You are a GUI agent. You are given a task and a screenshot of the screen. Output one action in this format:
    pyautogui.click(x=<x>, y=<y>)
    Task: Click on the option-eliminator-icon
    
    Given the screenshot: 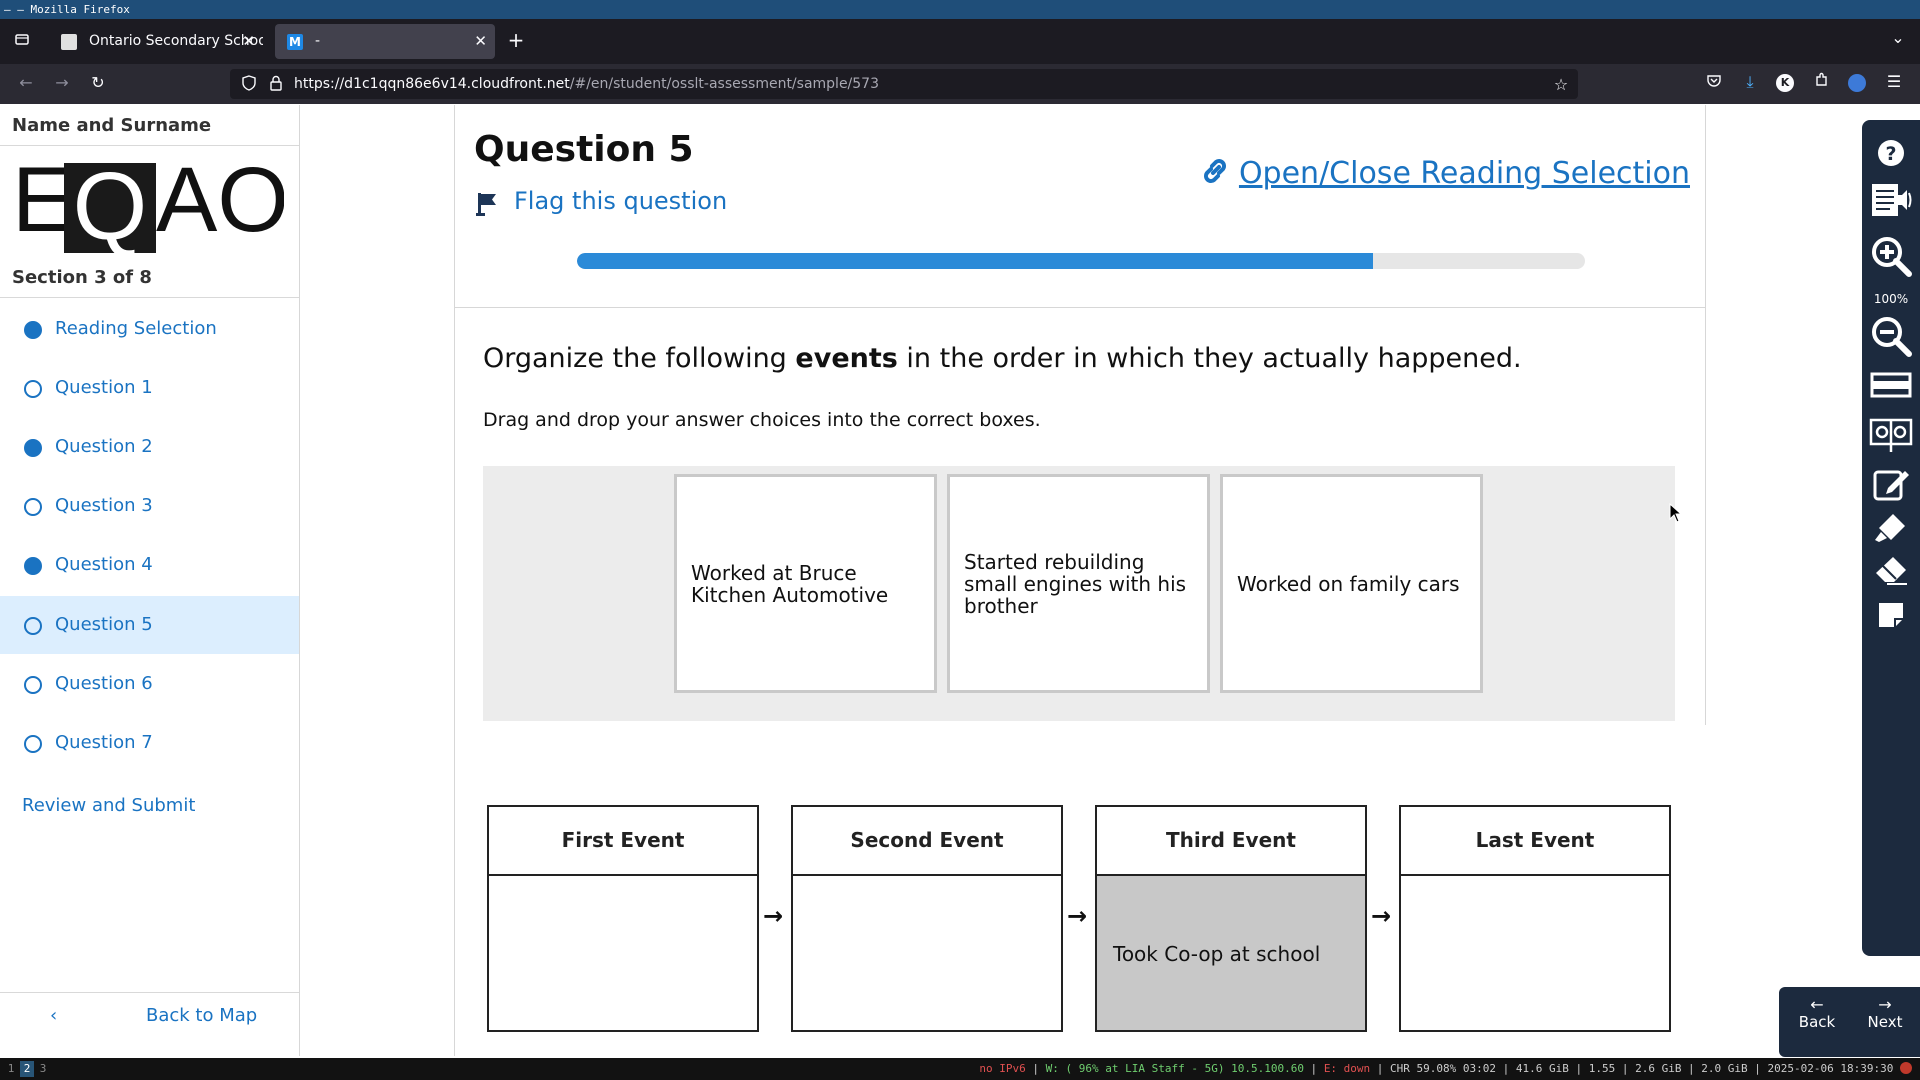 What is the action you would take?
    pyautogui.click(x=1891, y=438)
    